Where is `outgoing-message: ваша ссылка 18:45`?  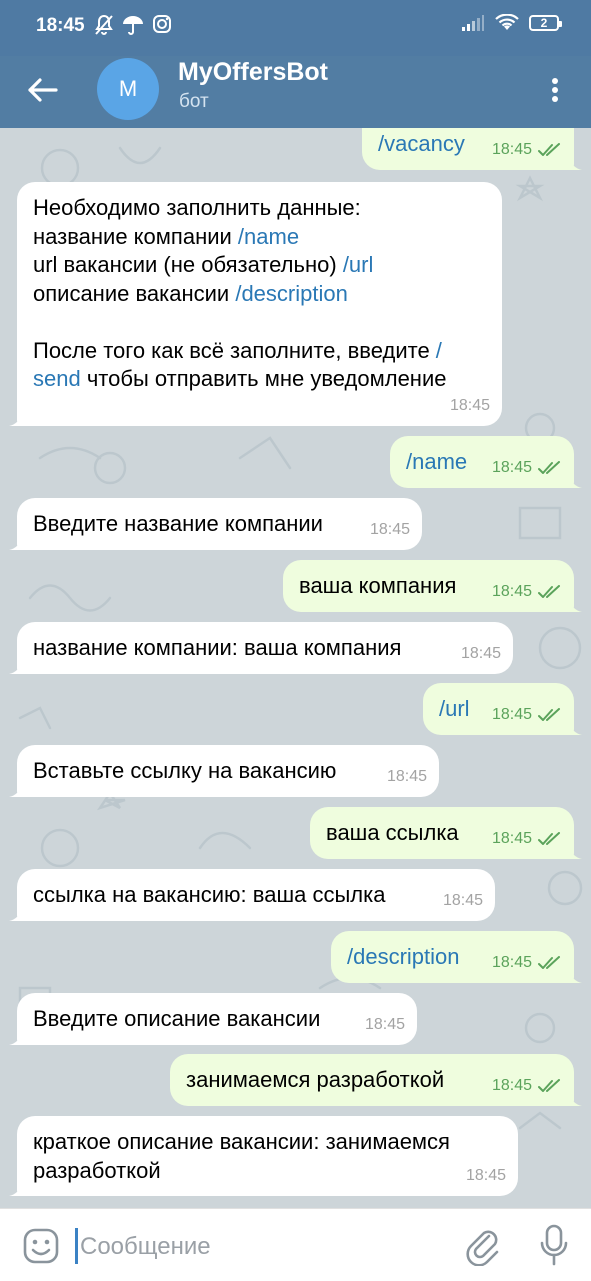
outgoing-message: ваша ссылка 18:45 is located at coordinates (446, 833).